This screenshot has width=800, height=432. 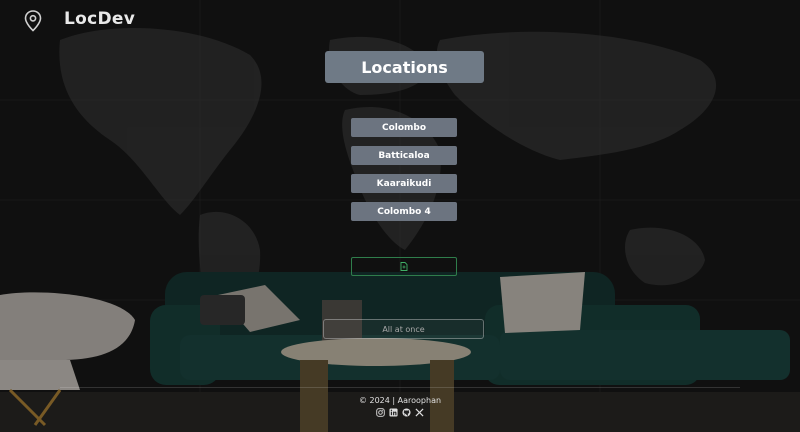 I want to click on location-button-colombo: Colombo, so click(x=404, y=127).